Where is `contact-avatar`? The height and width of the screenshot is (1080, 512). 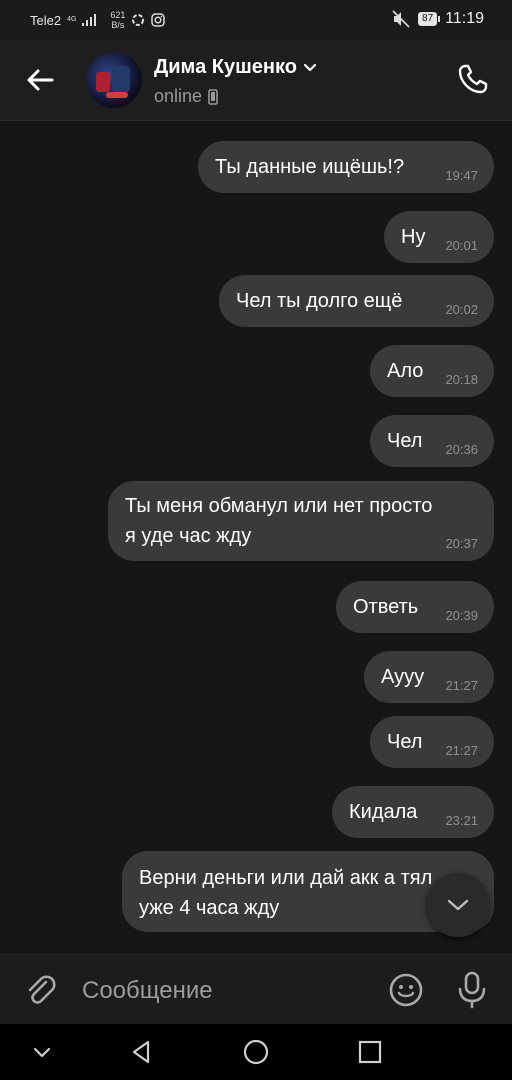 contact-avatar is located at coordinates (114, 80).